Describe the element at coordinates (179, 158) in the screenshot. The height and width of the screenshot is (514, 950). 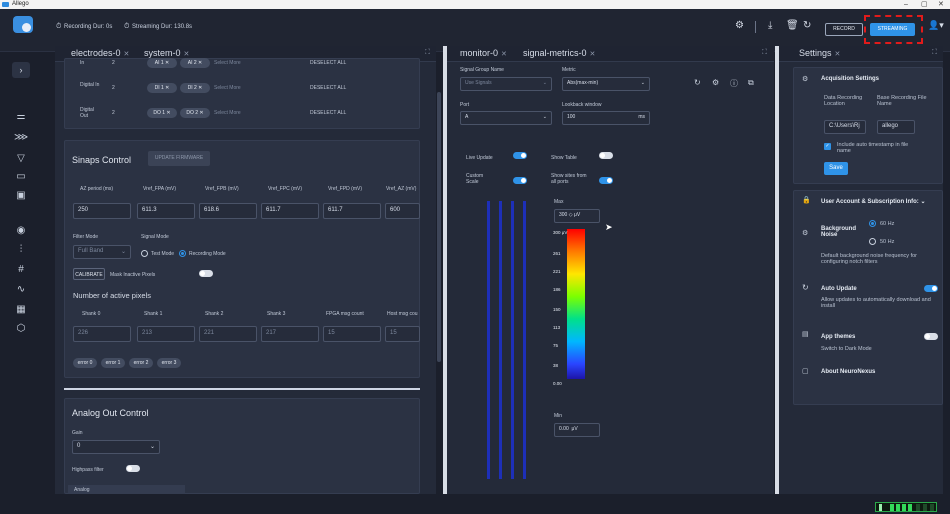
I see `update-firmware-button: UPDATE FIRMWARE` at that location.